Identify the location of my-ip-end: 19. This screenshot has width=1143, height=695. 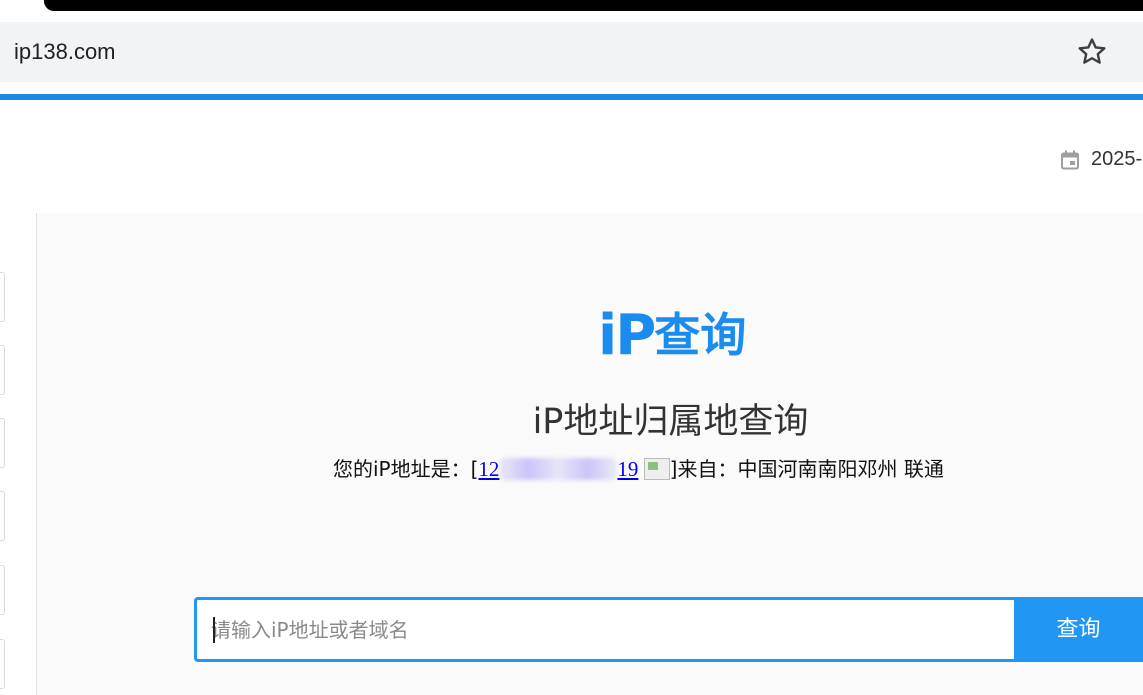
(628, 469).